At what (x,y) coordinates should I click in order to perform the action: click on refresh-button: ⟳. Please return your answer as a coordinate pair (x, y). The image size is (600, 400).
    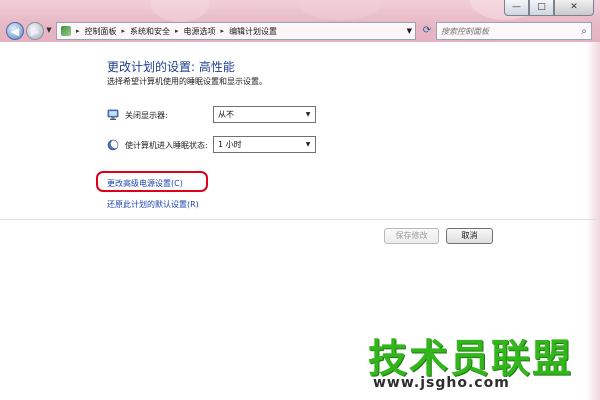
    Looking at the image, I should click on (427, 31).